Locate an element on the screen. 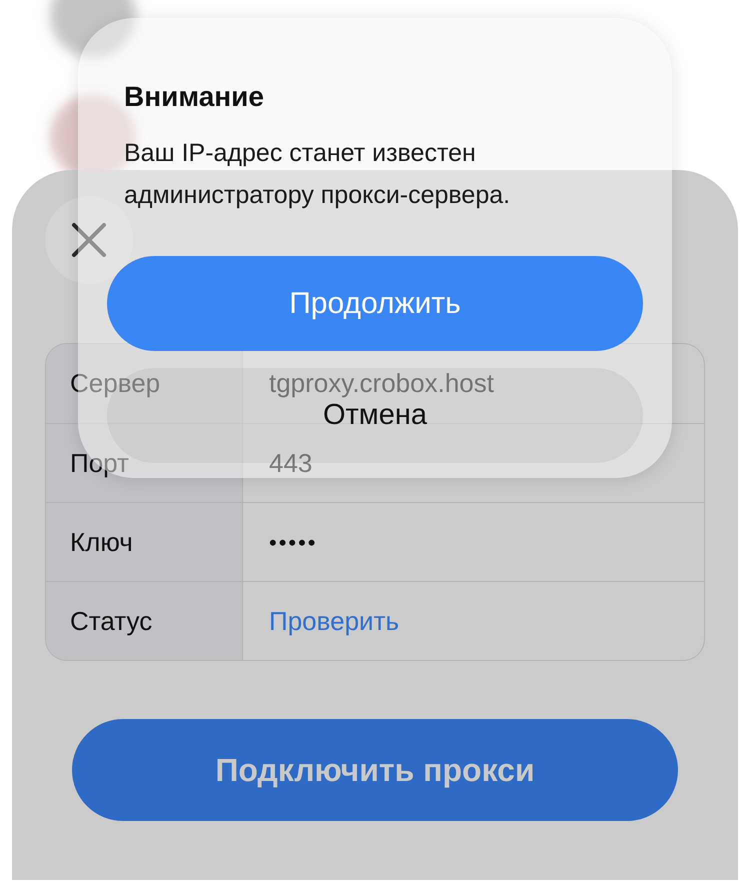 Image resolution: width=750 pixels, height=894 pixels. check-link: Проверить is located at coordinates (334, 621).